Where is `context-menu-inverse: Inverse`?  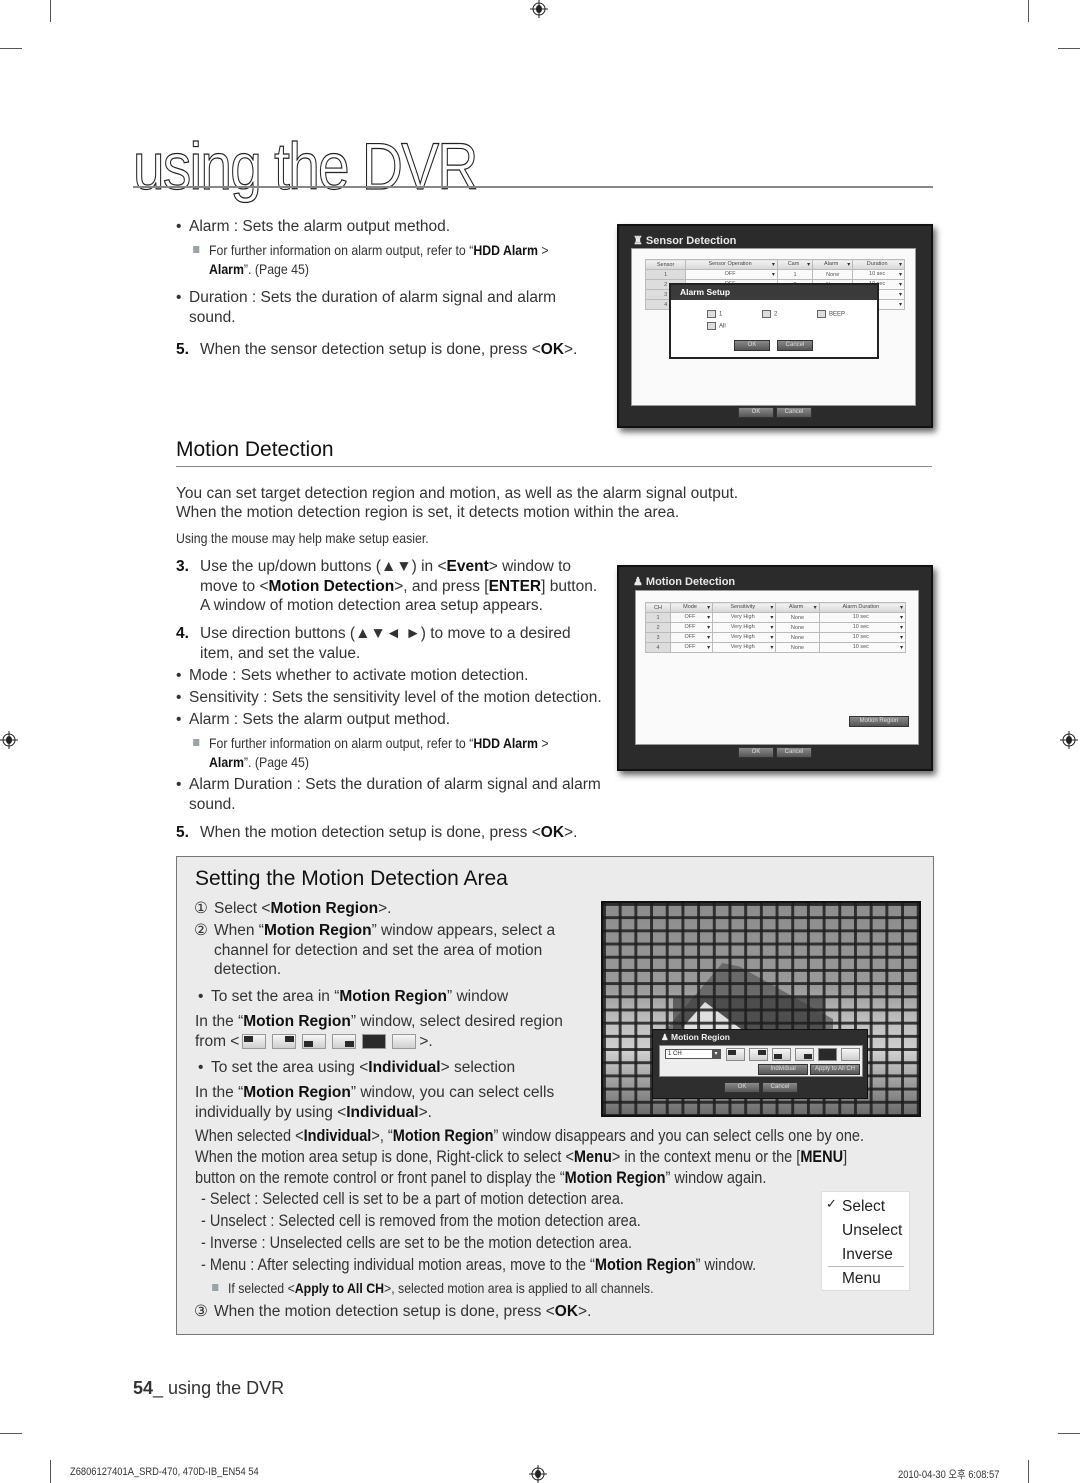 context-menu-inverse: Inverse is located at coordinates (867, 1255).